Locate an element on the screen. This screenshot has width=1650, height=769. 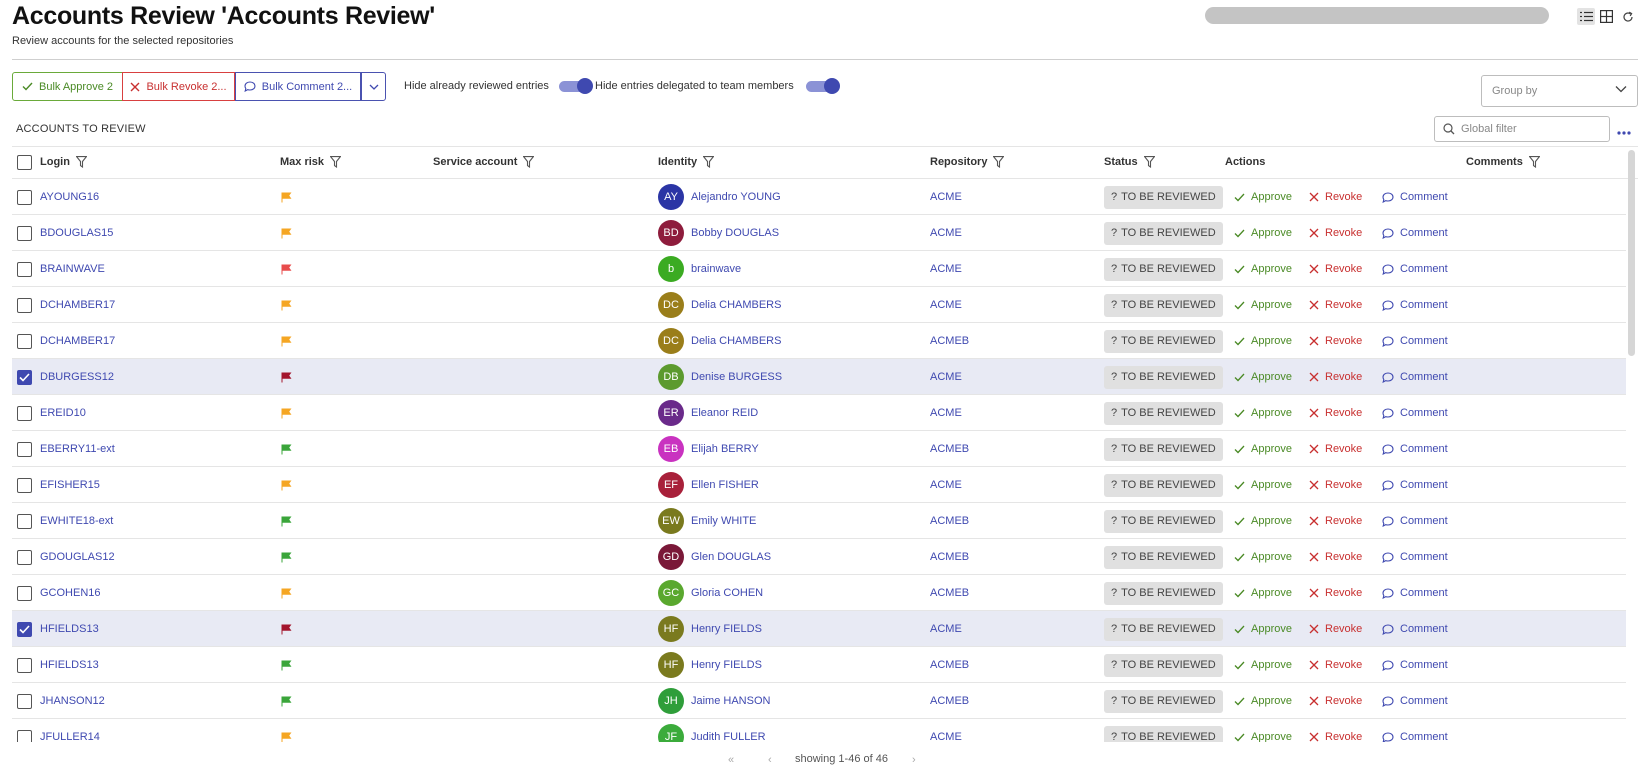
identity-cell: JH Jaime HANSON is located at coordinates (714, 701).